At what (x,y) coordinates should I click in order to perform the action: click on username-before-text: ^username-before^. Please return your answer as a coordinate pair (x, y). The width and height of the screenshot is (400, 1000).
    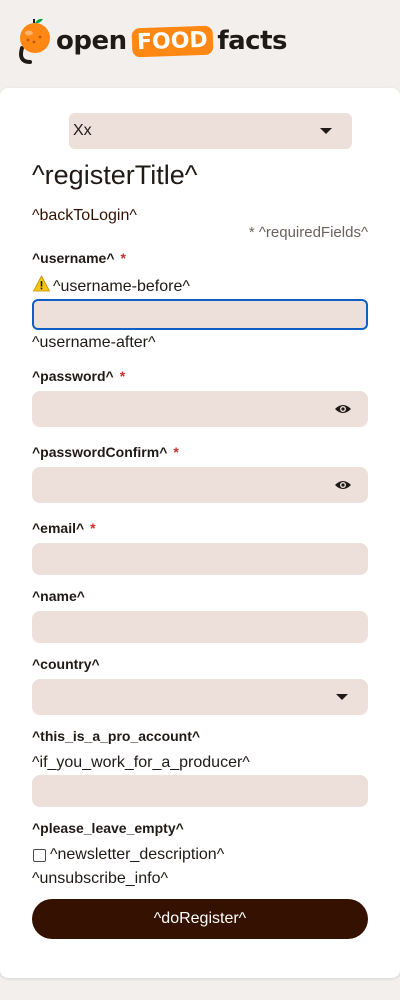
    Looking at the image, I should click on (121, 286).